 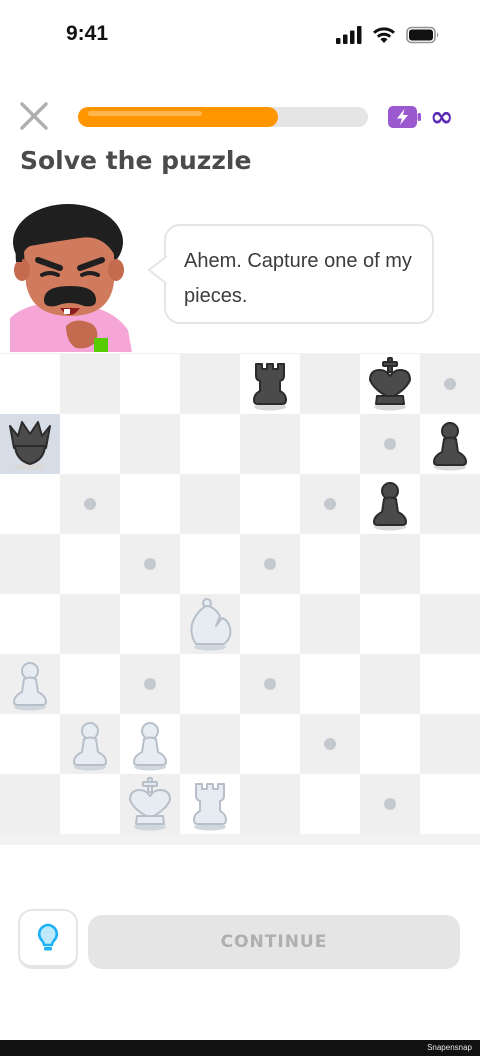 What do you see at coordinates (30, 444) in the screenshot?
I see `black-queen-a7` at bounding box center [30, 444].